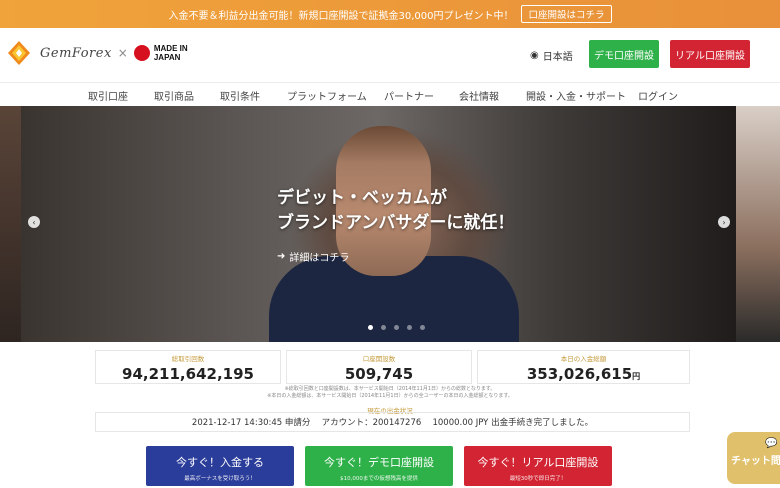  I want to click on prev-slide-preview, so click(10, 224).